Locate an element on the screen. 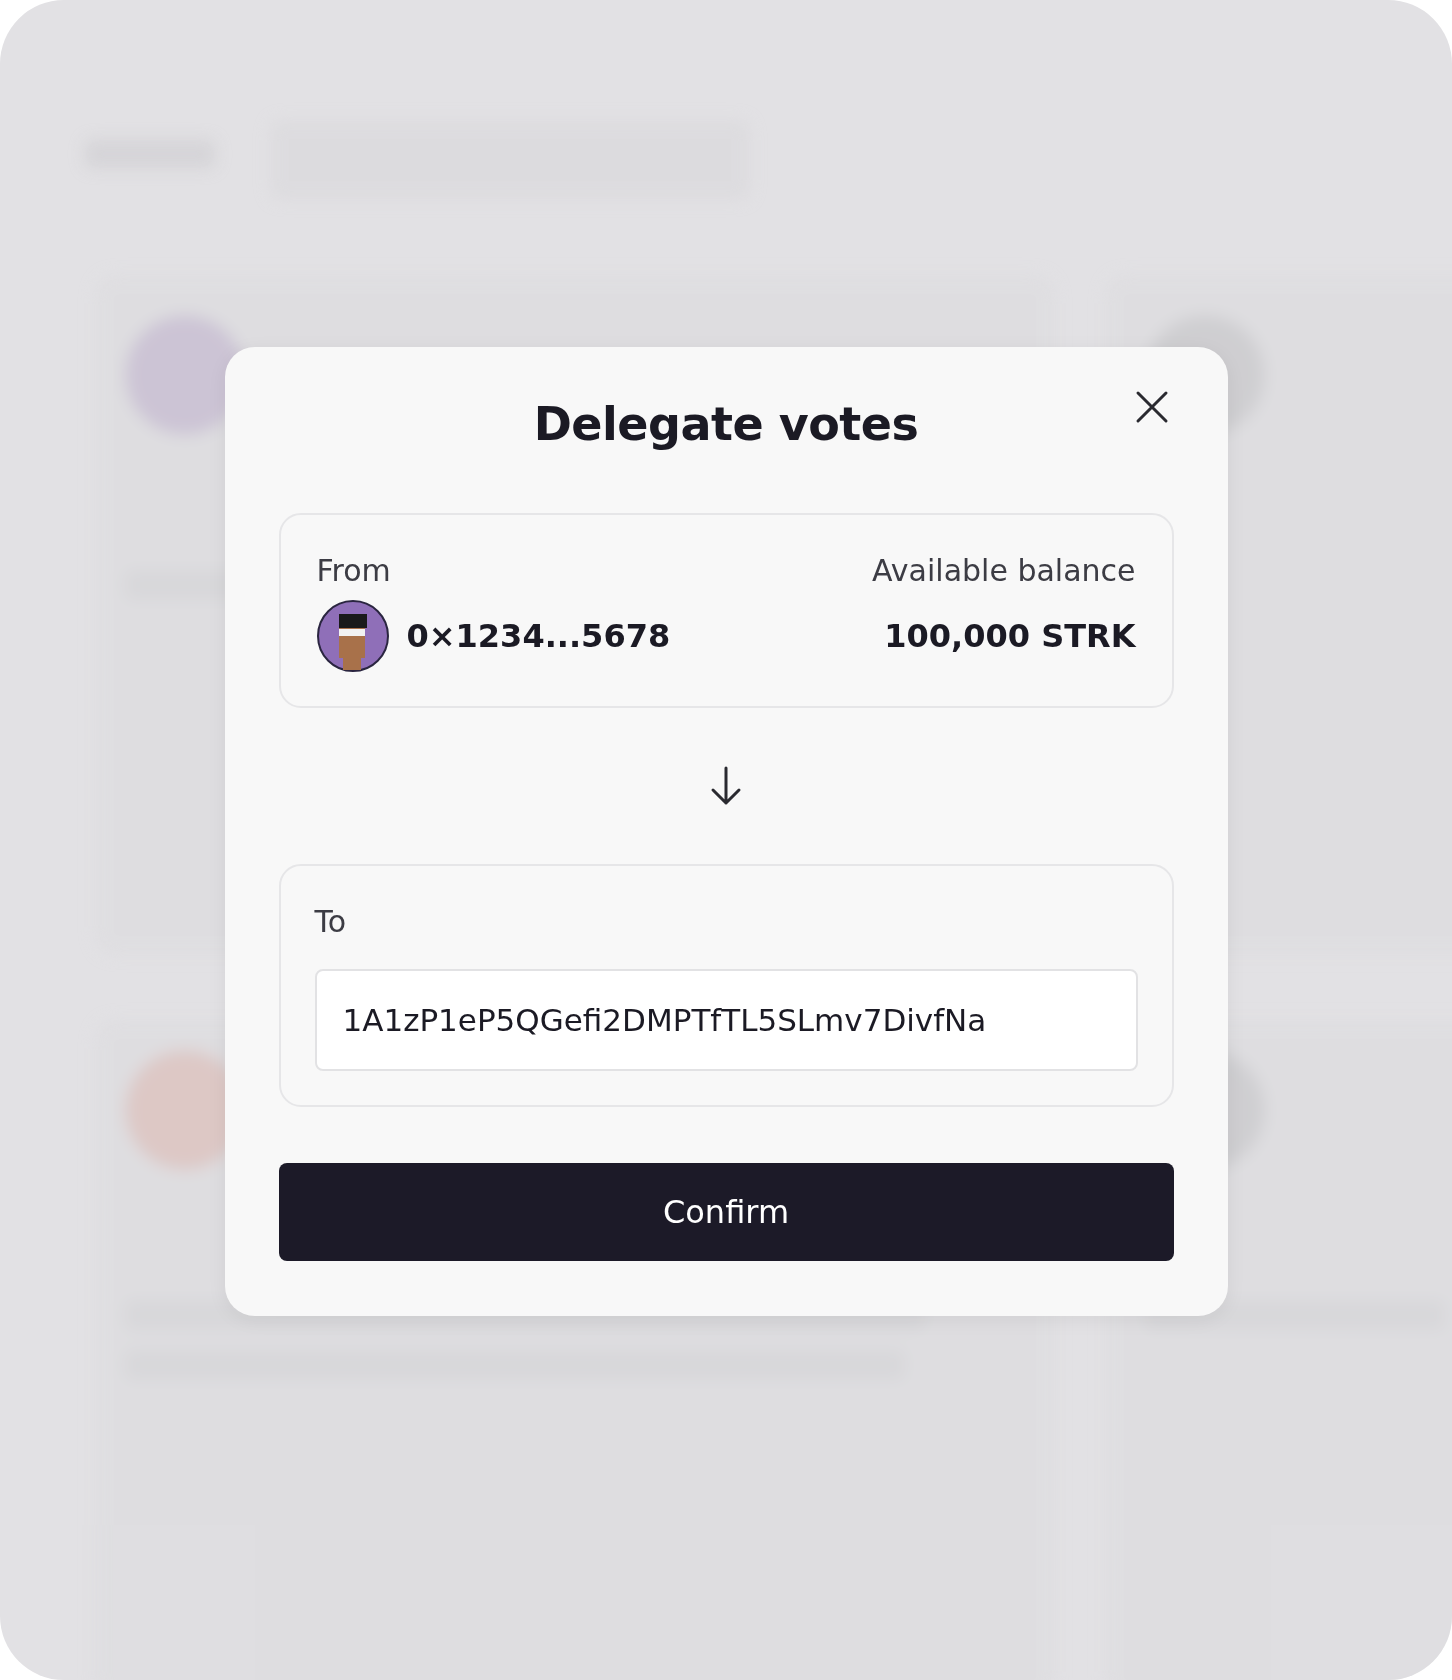 The image size is (1452, 1680). dialog-title: Delegate votes is located at coordinates (726, 424).